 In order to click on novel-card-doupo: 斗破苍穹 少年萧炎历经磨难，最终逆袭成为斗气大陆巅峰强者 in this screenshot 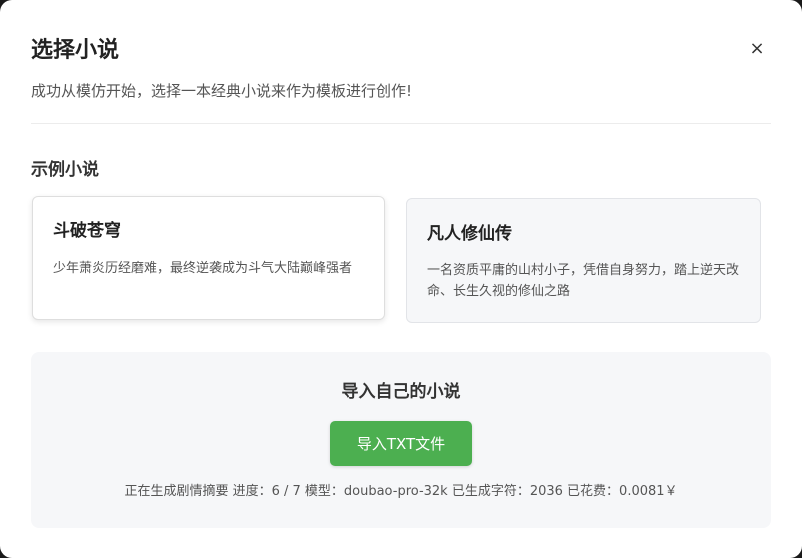, I will do `click(208, 258)`.